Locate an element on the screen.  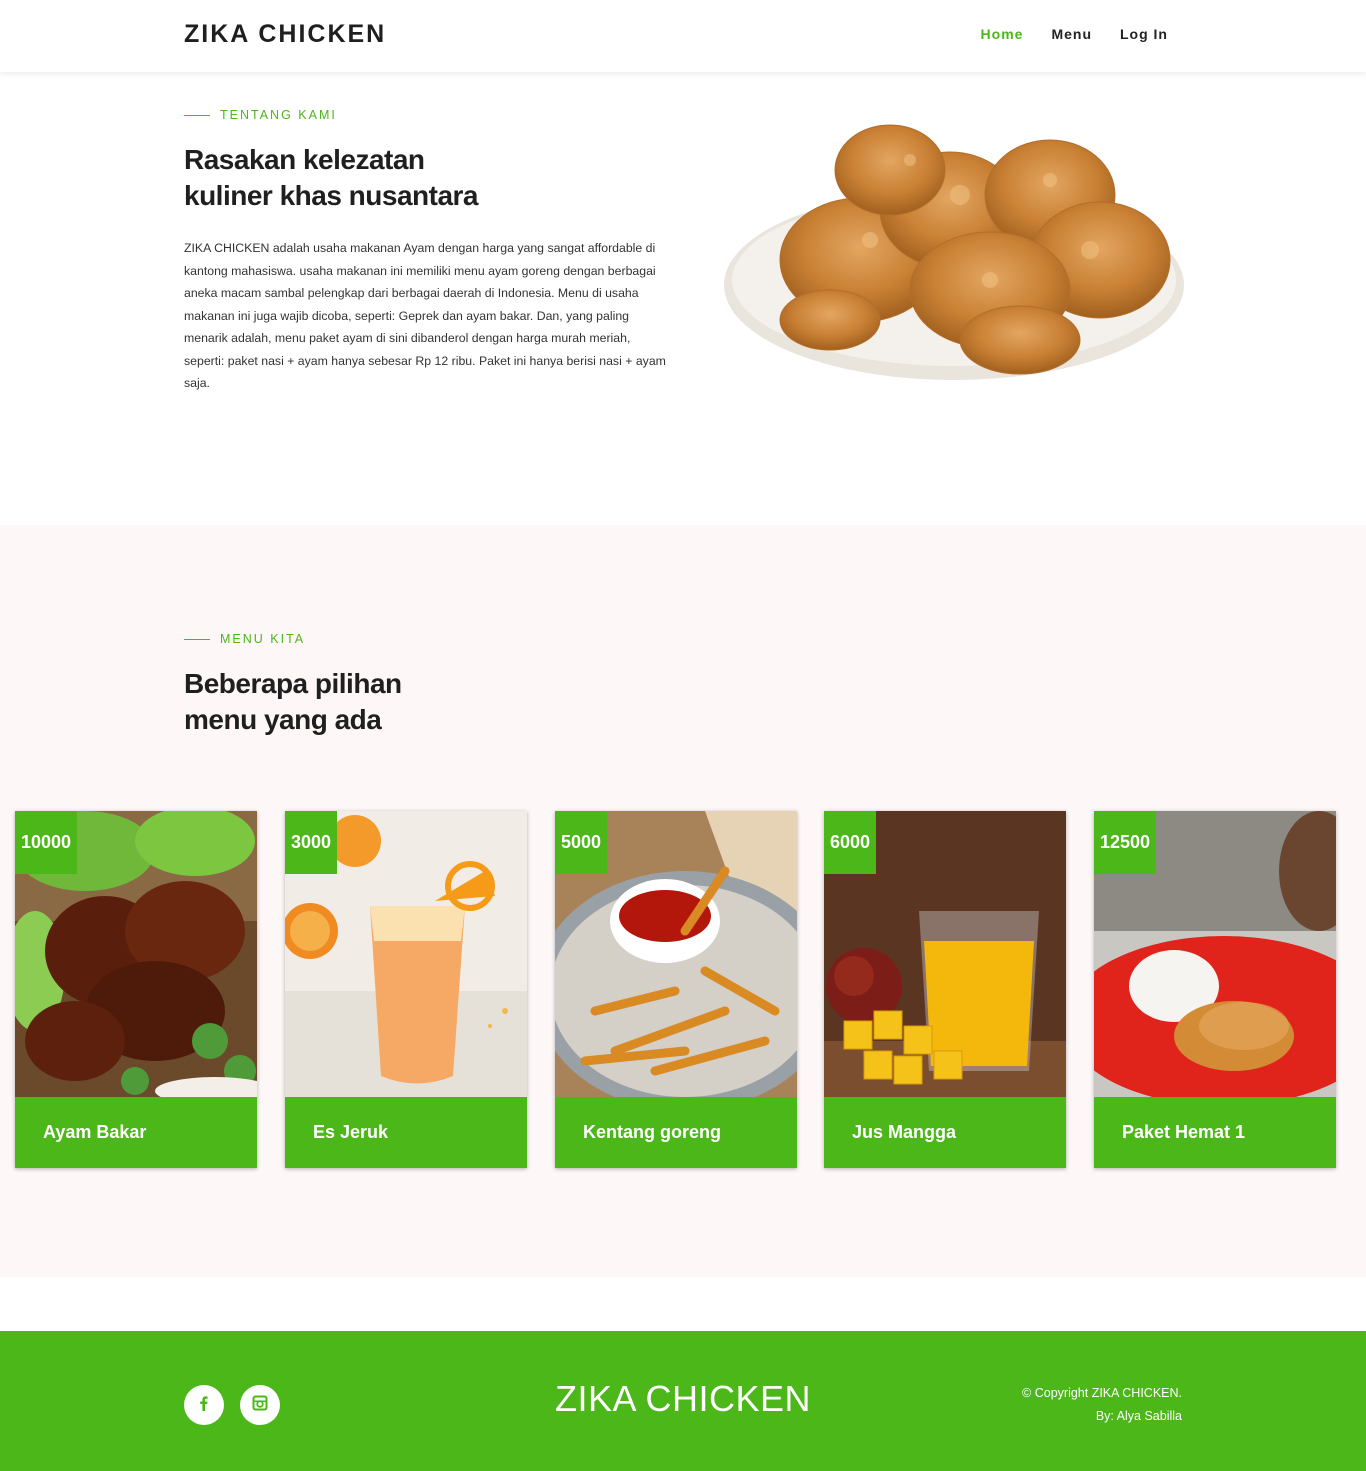
menu-item-name: Es Jeruk is located at coordinates (351, 1132).